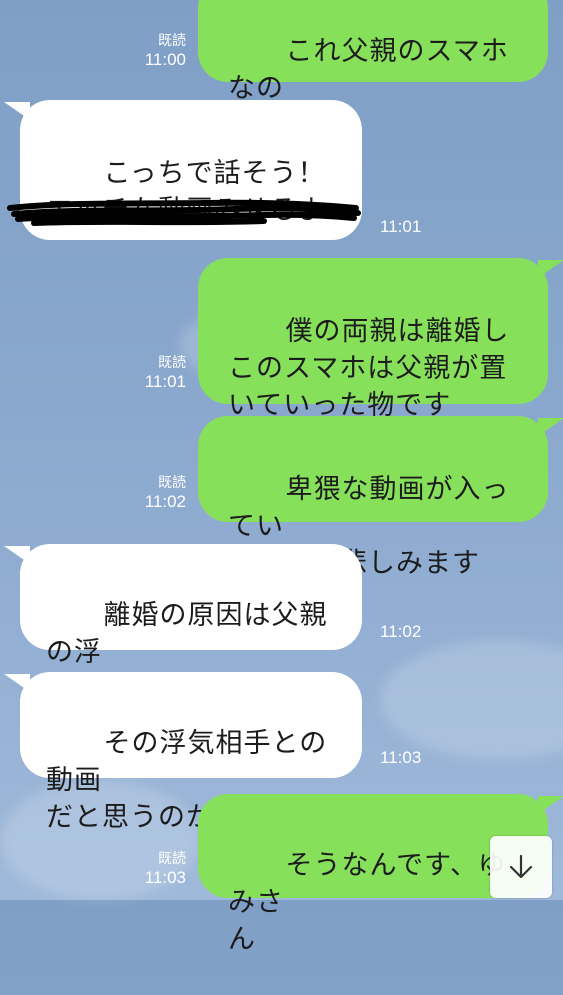 The image size is (563, 995). I want to click on message-bubble: 離婚の原因は父親の浮 気なのか？, so click(191, 624).